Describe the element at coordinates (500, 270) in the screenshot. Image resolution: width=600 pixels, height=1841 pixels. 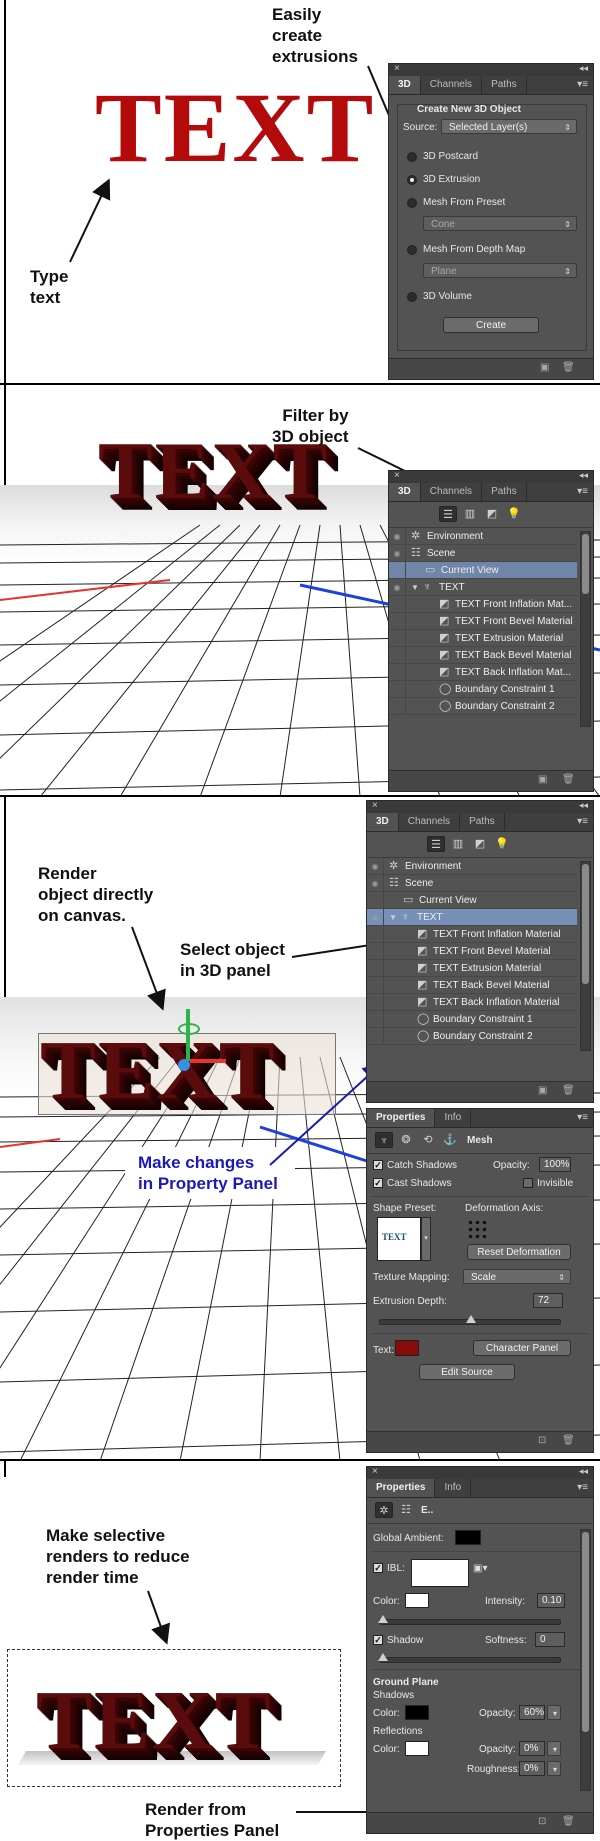
I see `depth-map-select: Plane ⇕` at that location.